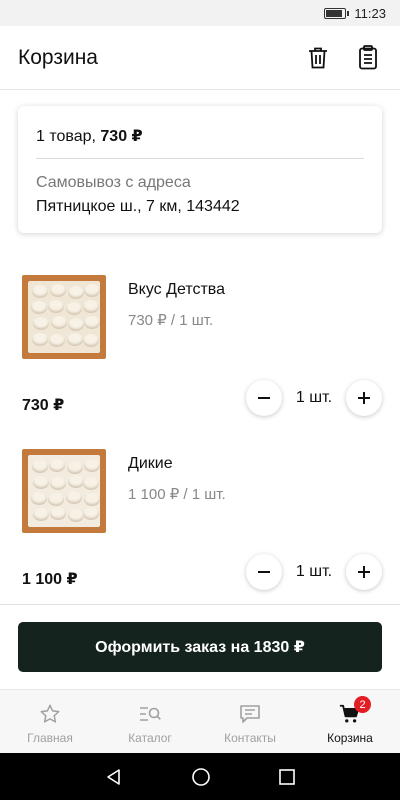  What do you see at coordinates (150, 464) in the screenshot?
I see `product-name: Дикие` at bounding box center [150, 464].